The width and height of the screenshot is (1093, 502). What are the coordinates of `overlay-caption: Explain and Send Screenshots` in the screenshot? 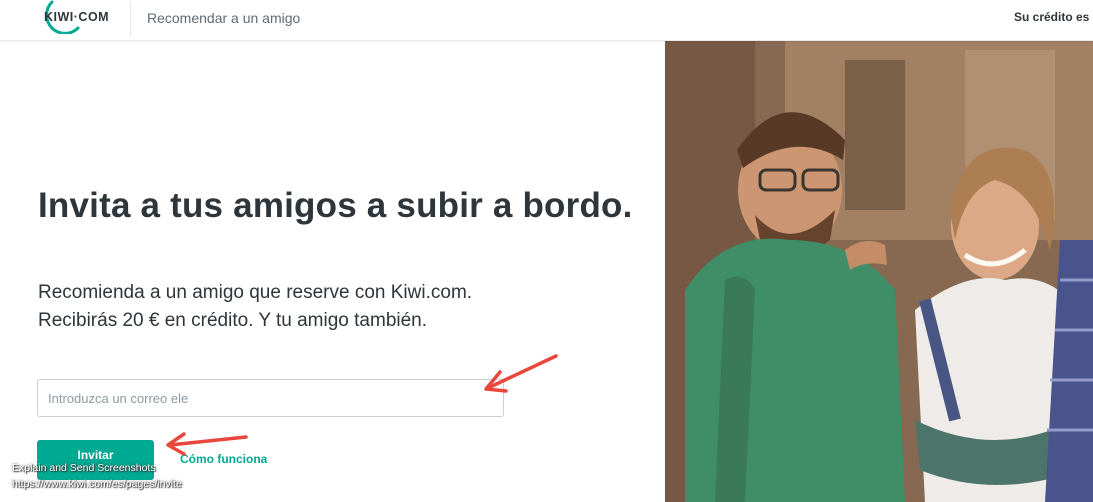 It's located at (84, 468).